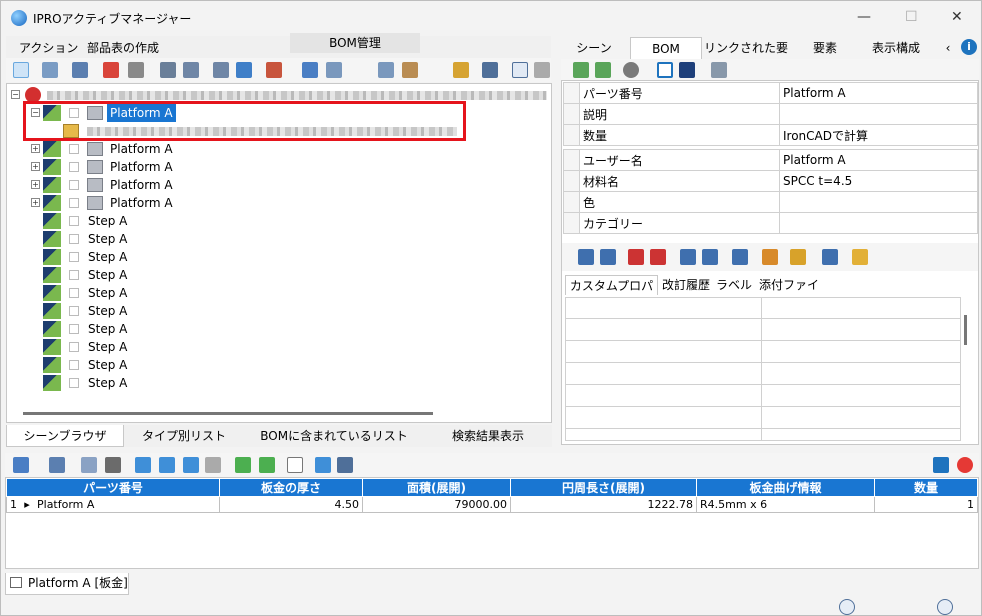 Image resolution: width=982 pixels, height=616 pixels. Describe the element at coordinates (67, 584) in the screenshot. I see `bom-document-tab: Platform A [板金]` at that location.